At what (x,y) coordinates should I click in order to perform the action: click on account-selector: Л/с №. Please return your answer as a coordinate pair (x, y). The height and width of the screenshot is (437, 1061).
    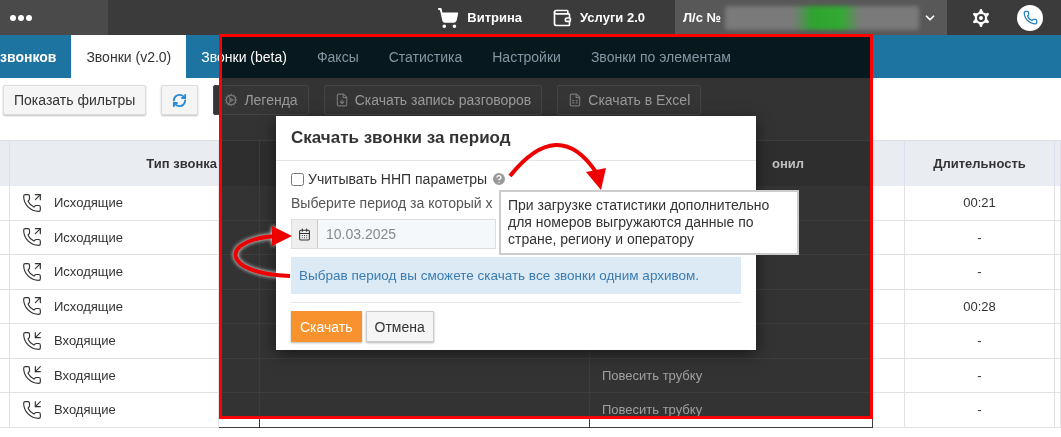
    Looking at the image, I should click on (811, 17).